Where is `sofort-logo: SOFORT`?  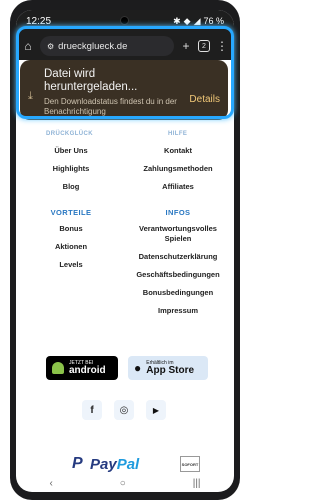 sofort-logo: SOFORT is located at coordinates (190, 464).